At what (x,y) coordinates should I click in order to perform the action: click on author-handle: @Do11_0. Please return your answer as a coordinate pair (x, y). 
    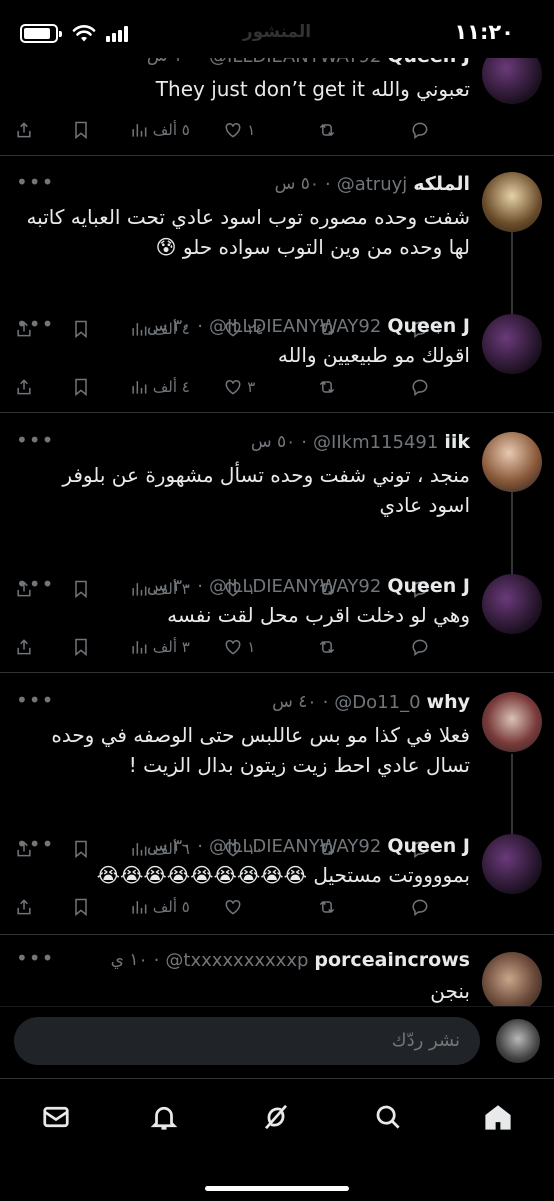
    Looking at the image, I should click on (377, 702).